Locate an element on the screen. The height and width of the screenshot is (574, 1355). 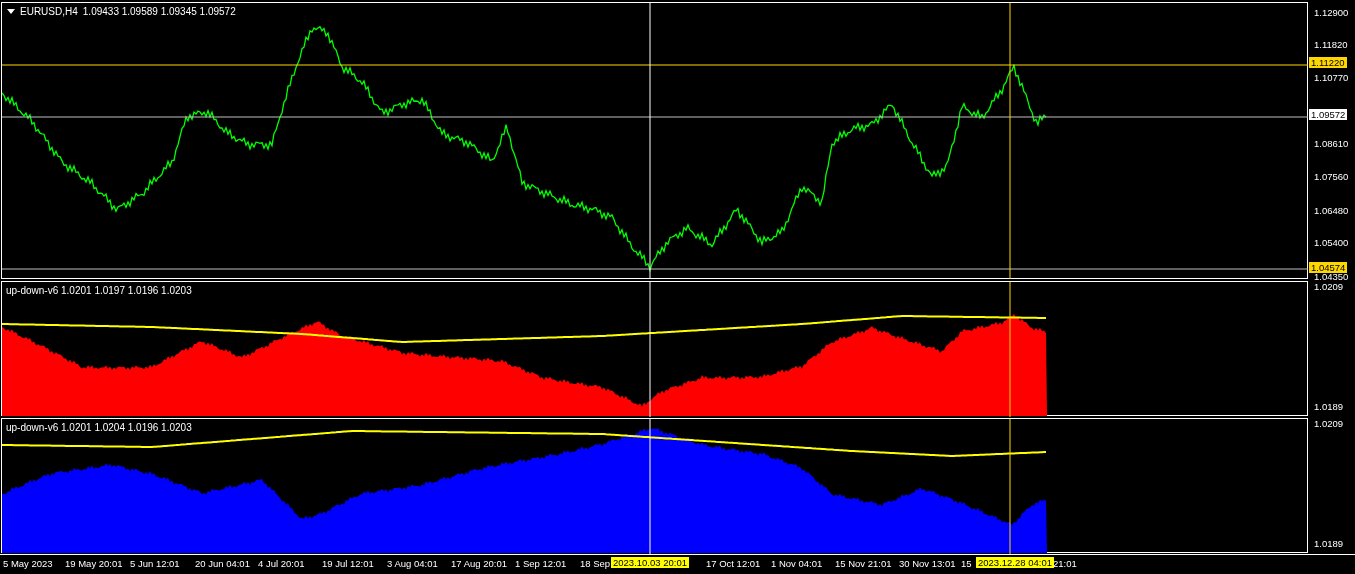
time-tick-label: 19 May 20:01 is located at coordinates (94, 563).